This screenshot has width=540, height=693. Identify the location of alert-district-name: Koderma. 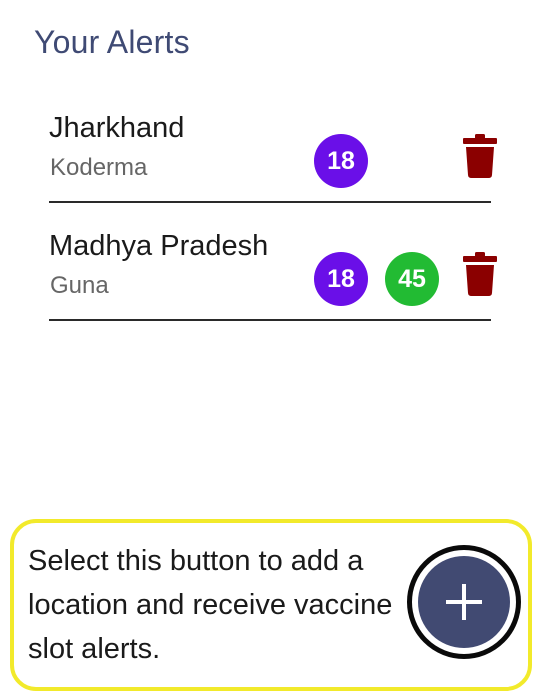
(99, 167).